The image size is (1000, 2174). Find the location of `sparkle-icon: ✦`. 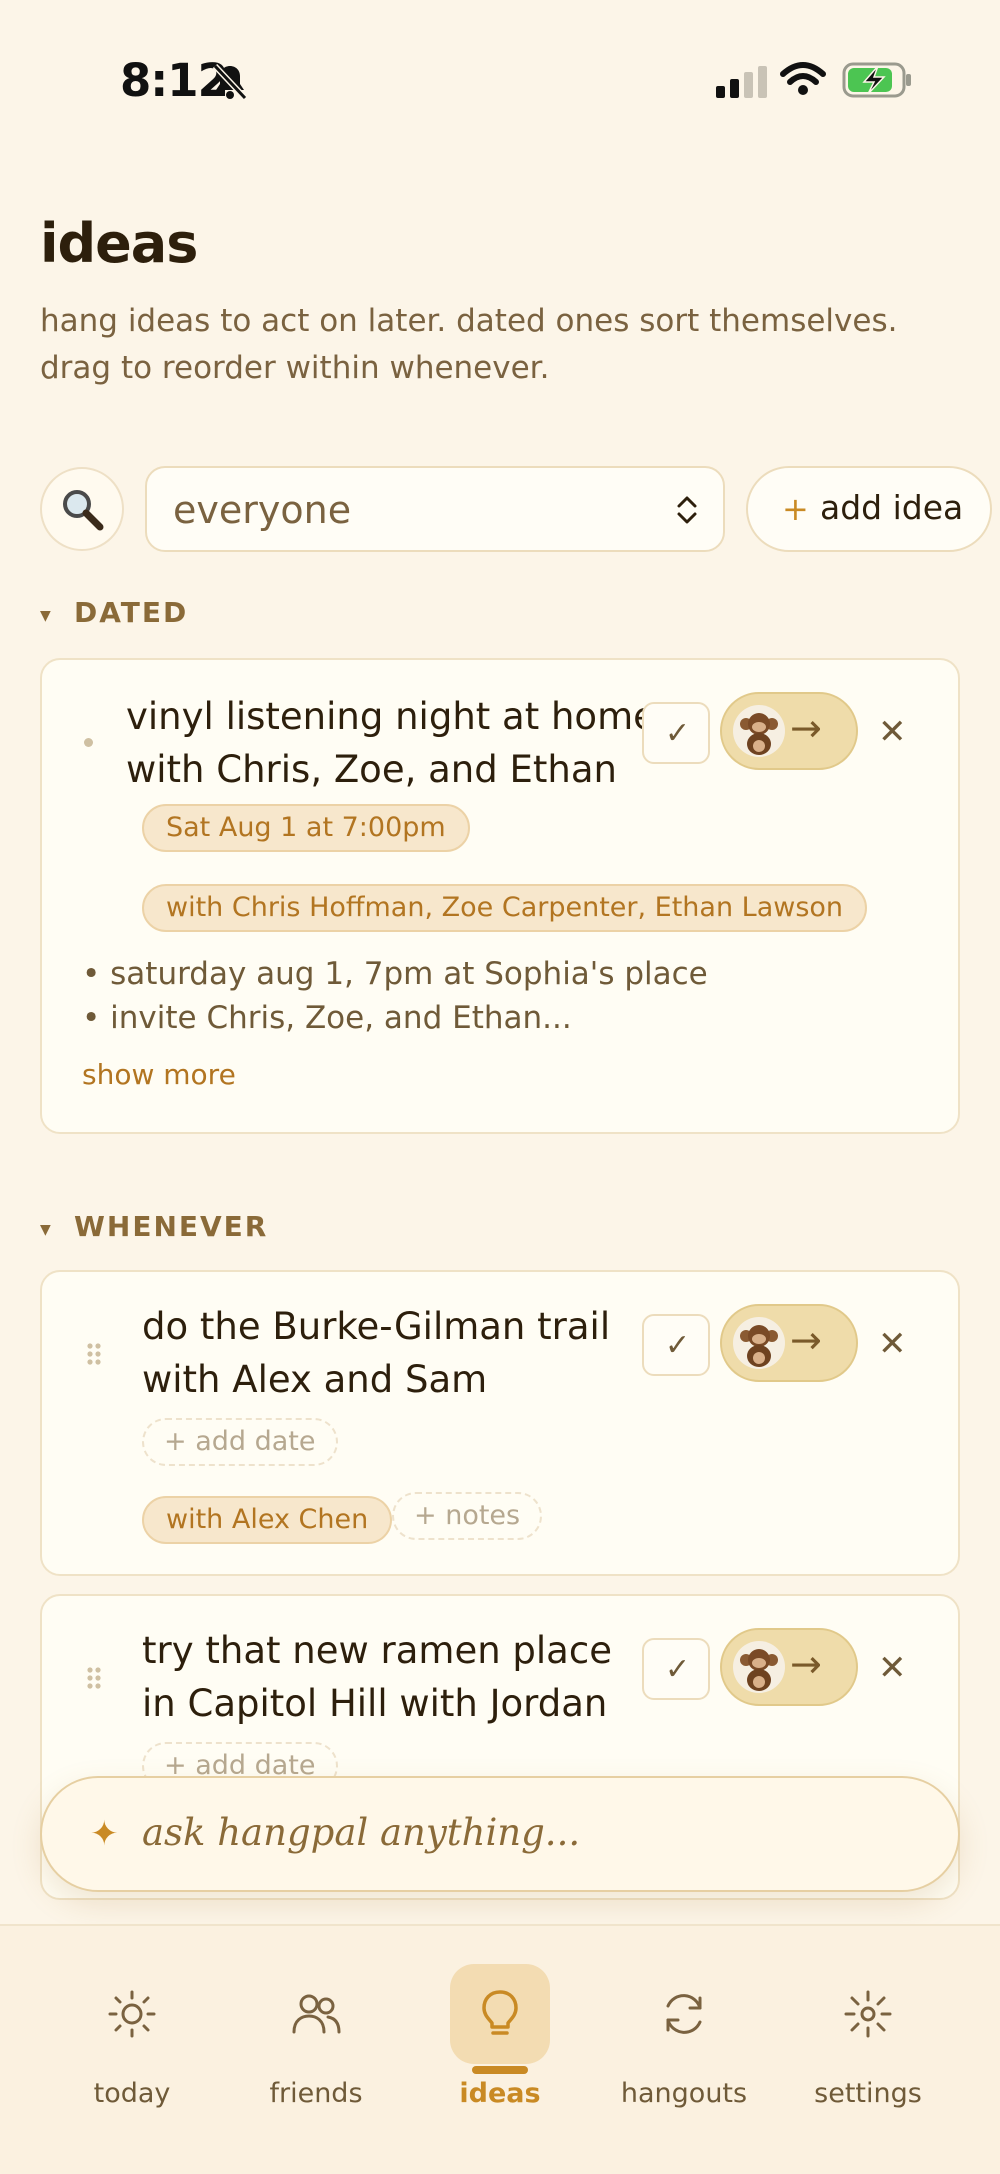

sparkle-icon: ✦ is located at coordinates (104, 1834).